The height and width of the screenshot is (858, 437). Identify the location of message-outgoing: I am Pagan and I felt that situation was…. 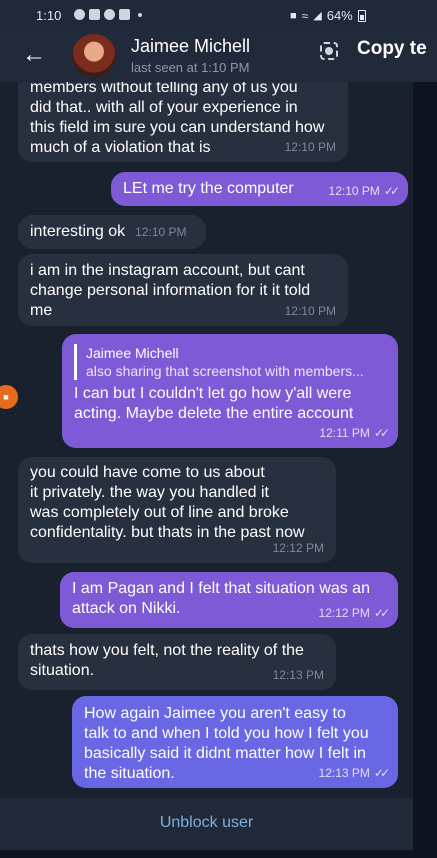
(229, 600).